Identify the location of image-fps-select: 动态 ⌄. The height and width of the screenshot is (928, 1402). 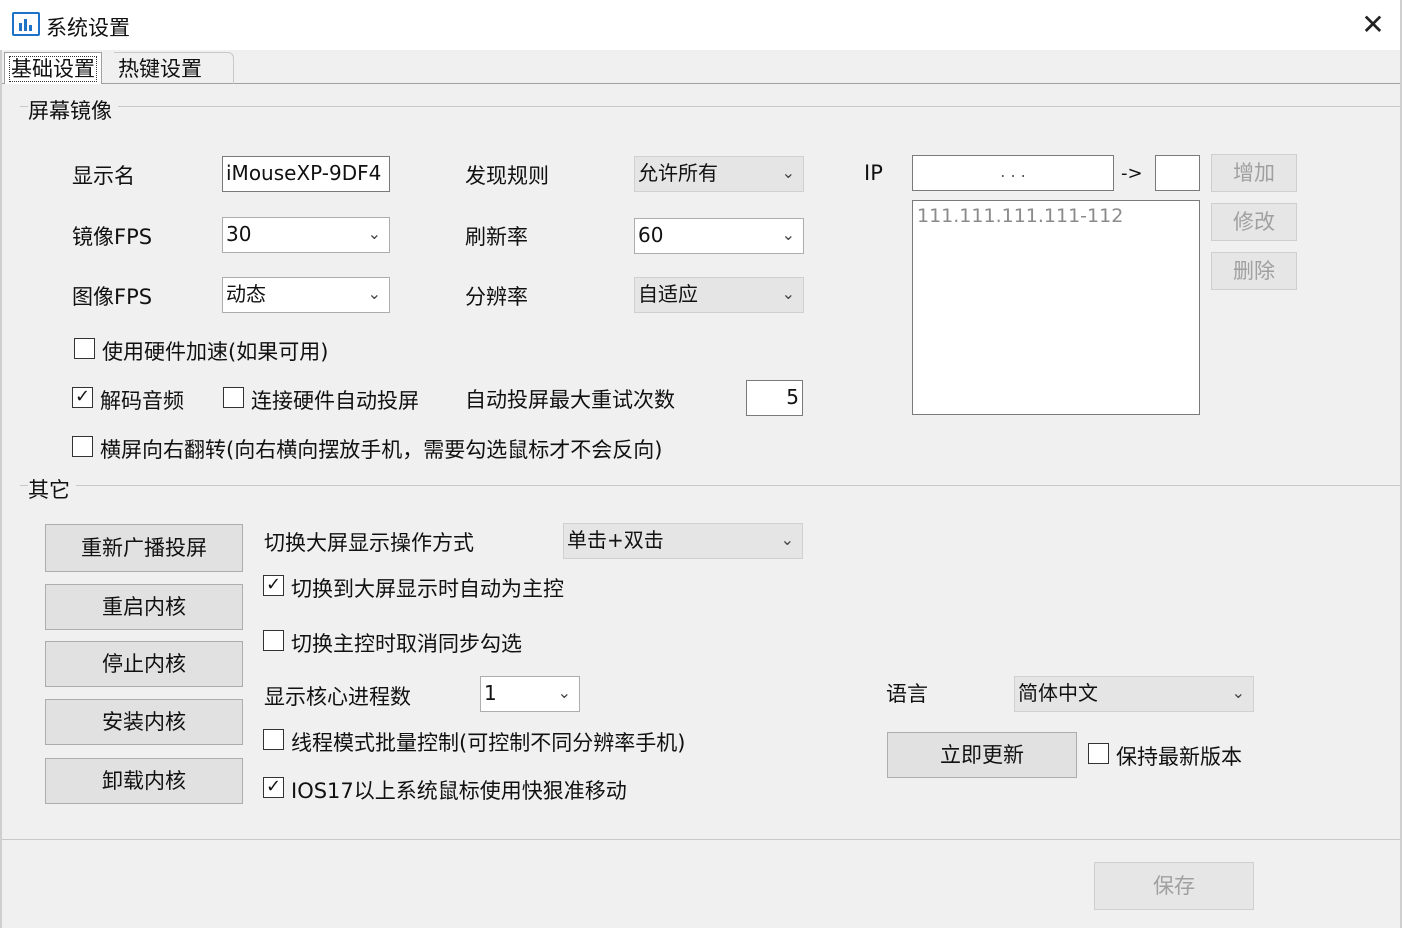
(306, 295).